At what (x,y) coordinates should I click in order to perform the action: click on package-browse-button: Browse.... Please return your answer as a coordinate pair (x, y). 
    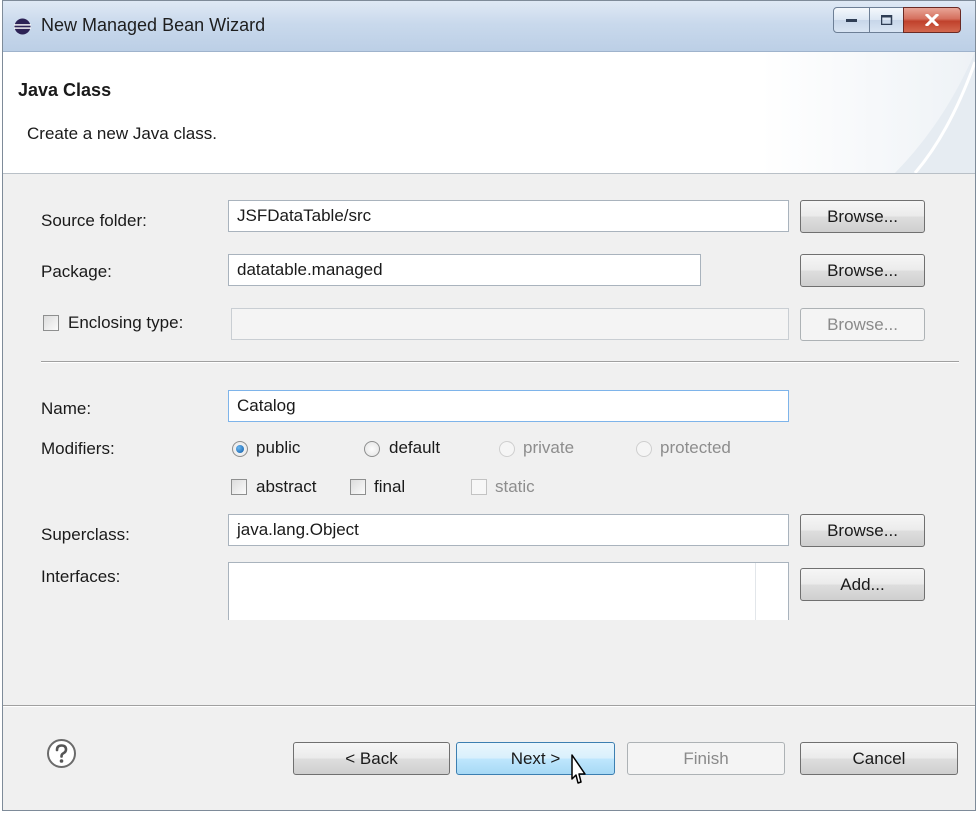
    Looking at the image, I should click on (862, 270).